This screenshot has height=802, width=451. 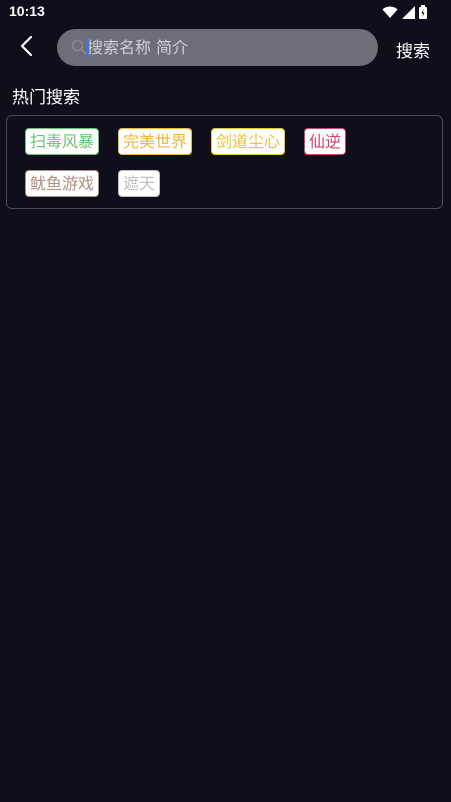 I want to click on hot-tag: 剑道尘心, so click(x=248, y=141).